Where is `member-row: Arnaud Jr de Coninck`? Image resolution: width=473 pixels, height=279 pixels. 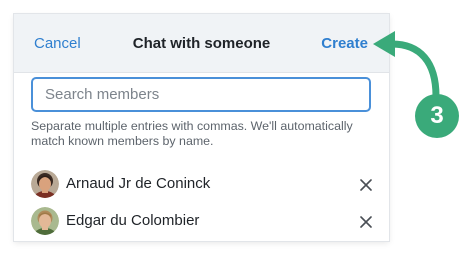
member-row: Arnaud Jr de Coninck is located at coordinates (201, 184).